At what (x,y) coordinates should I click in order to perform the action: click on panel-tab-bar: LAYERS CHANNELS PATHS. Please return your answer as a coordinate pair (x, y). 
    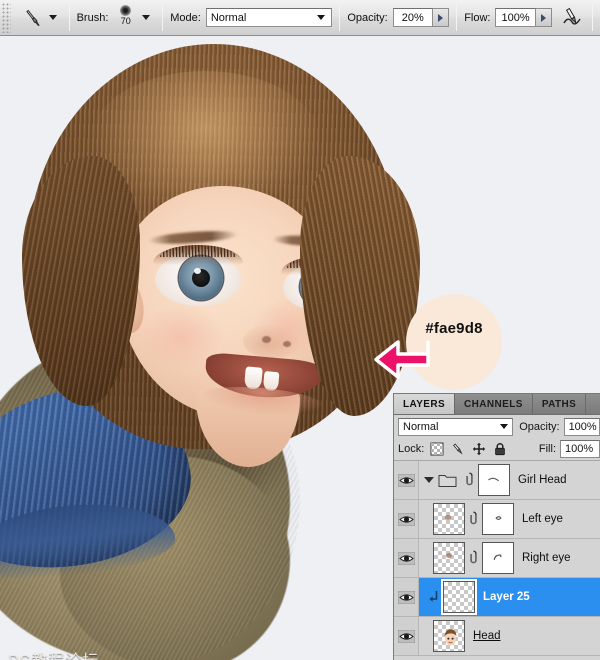
    Looking at the image, I should click on (497, 404).